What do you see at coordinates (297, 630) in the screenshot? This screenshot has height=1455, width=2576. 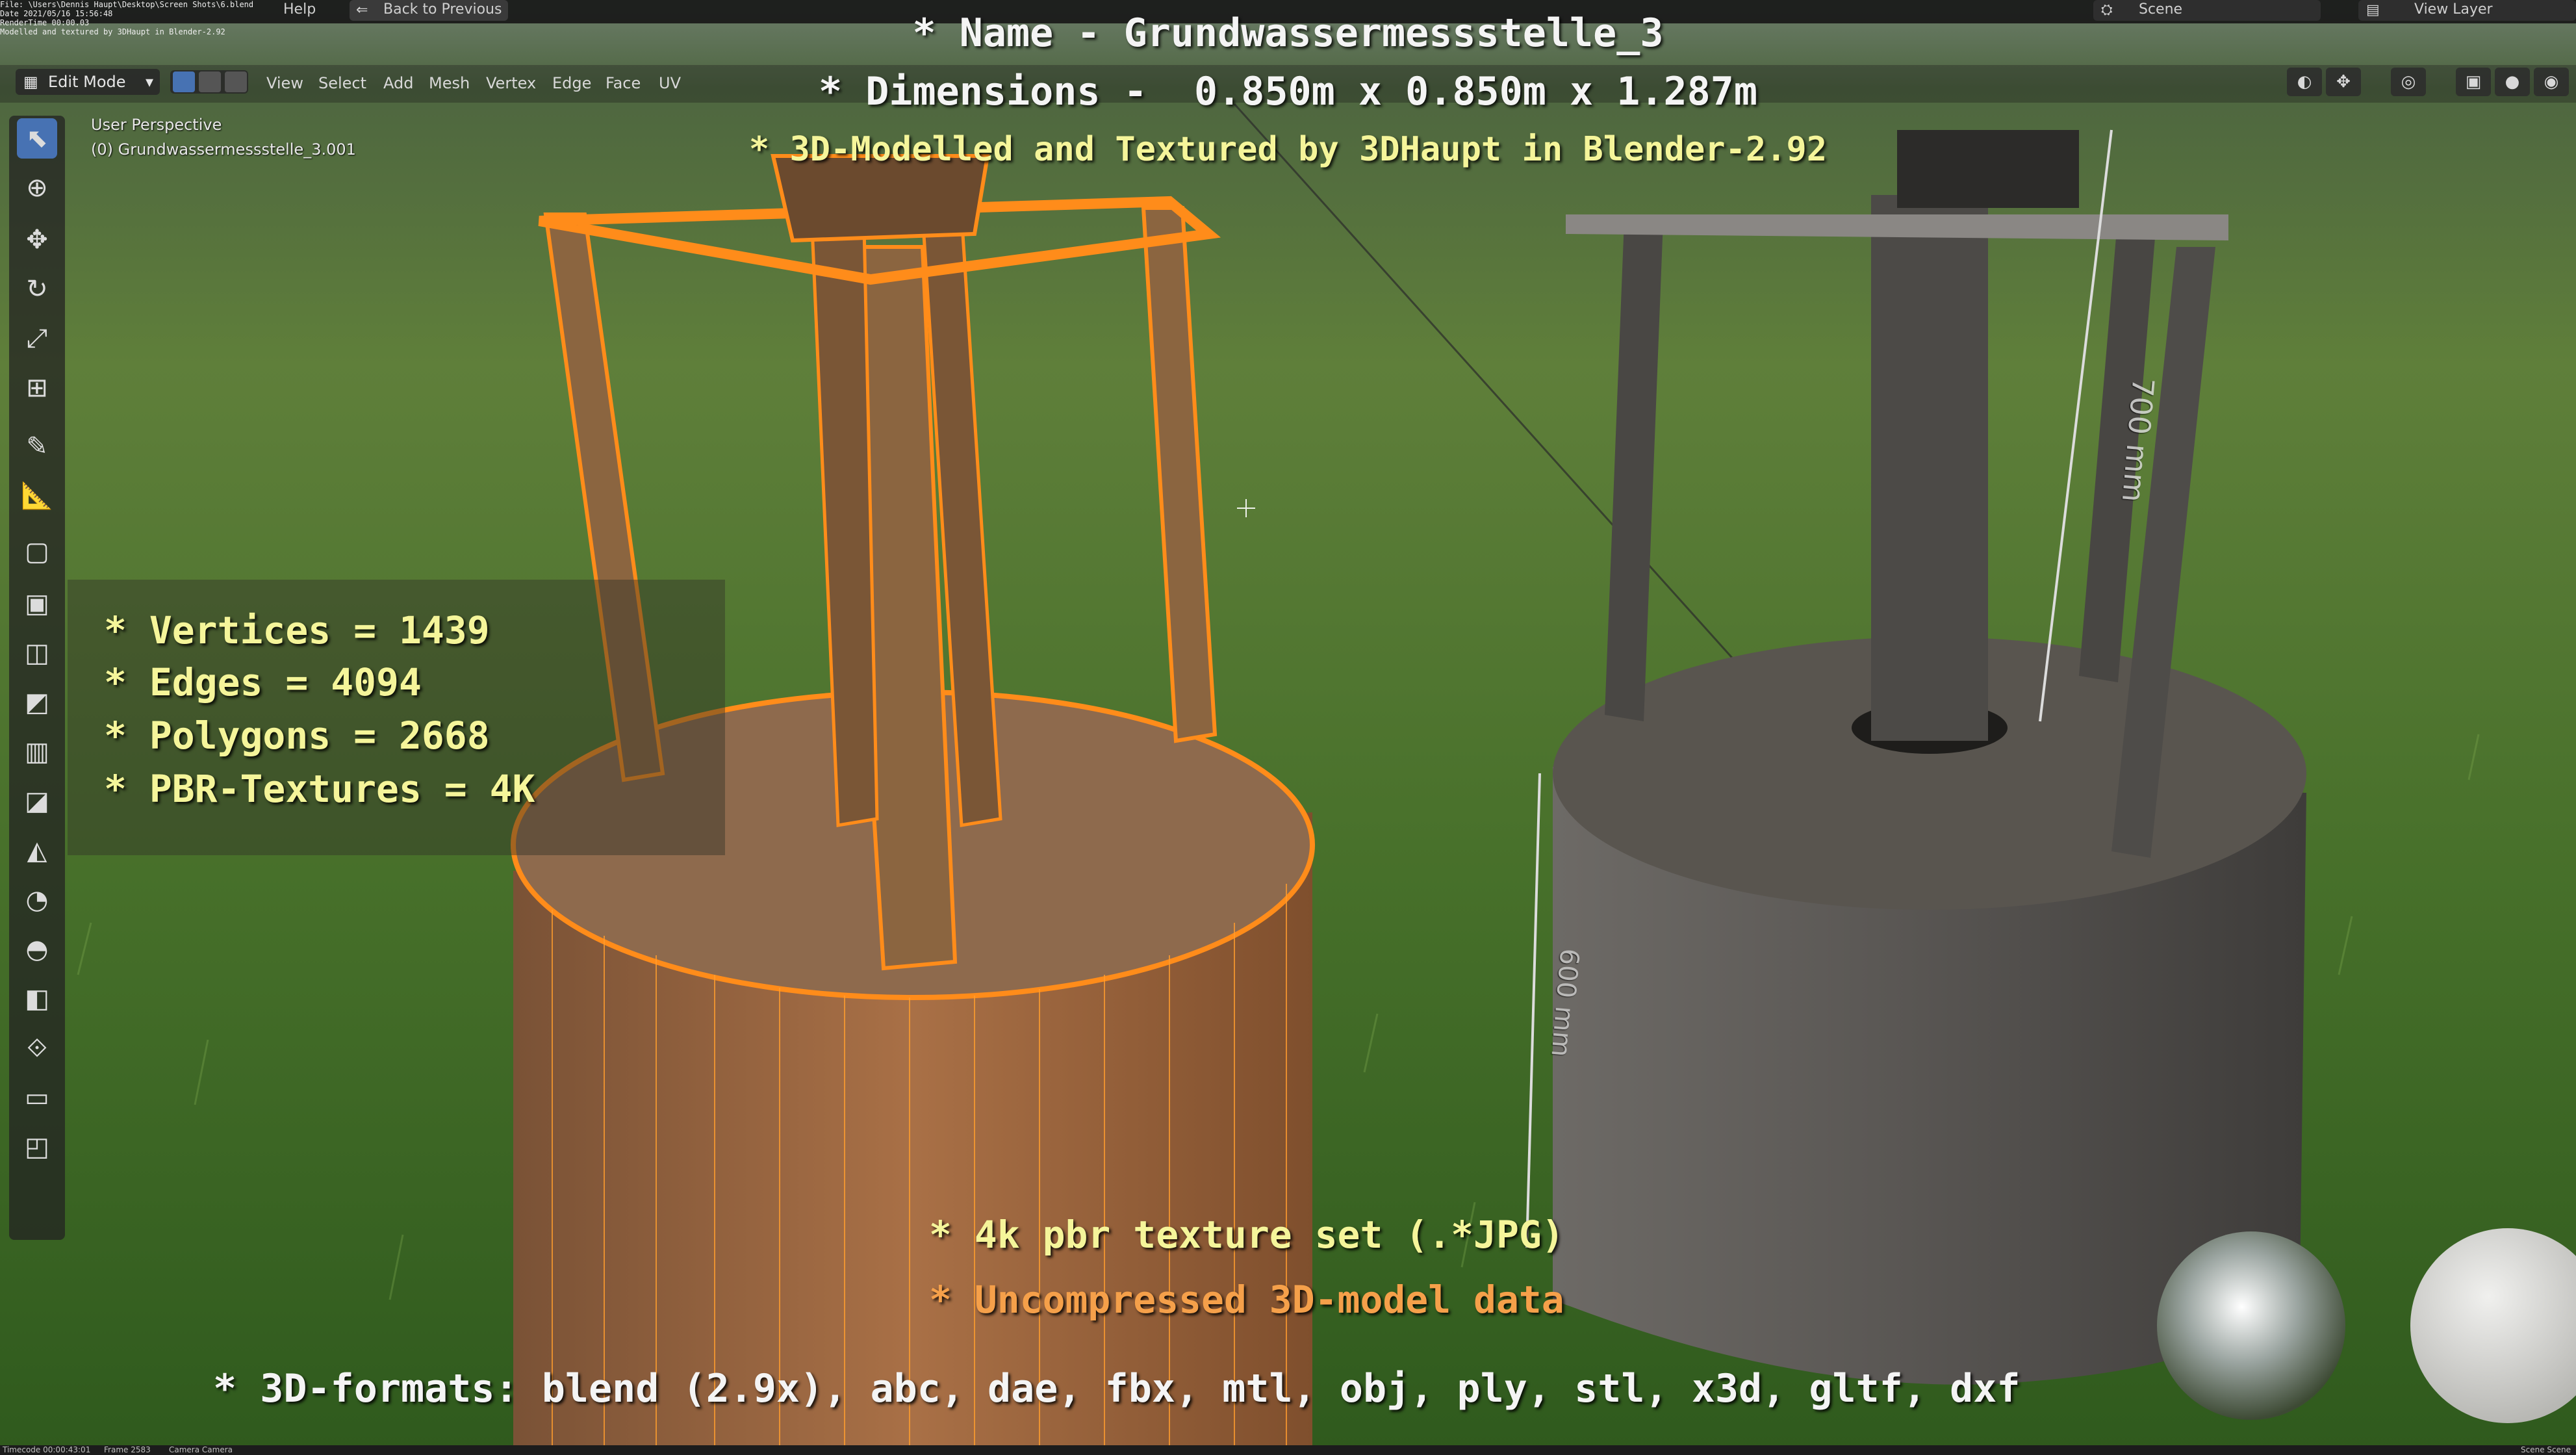 I see `stat-vertices: * Vertices = 1439` at bounding box center [297, 630].